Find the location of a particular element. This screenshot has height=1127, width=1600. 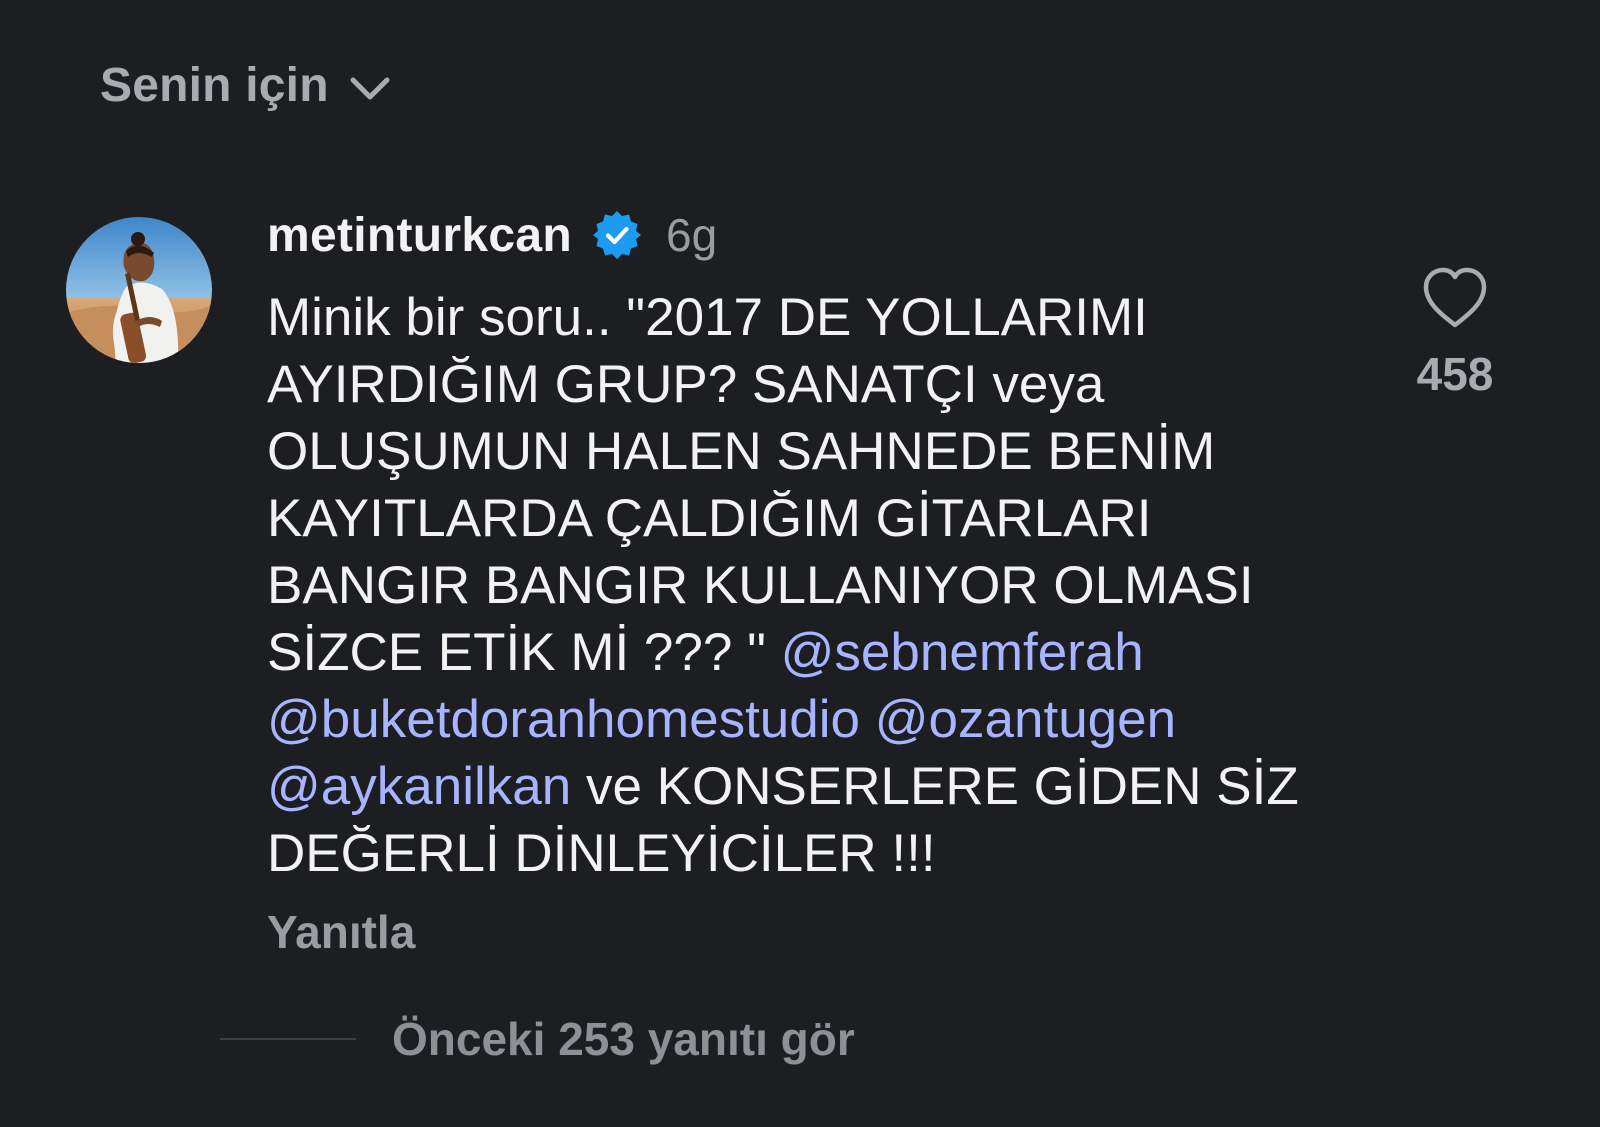

mention-link: @aykanilkan is located at coordinates (419, 786).